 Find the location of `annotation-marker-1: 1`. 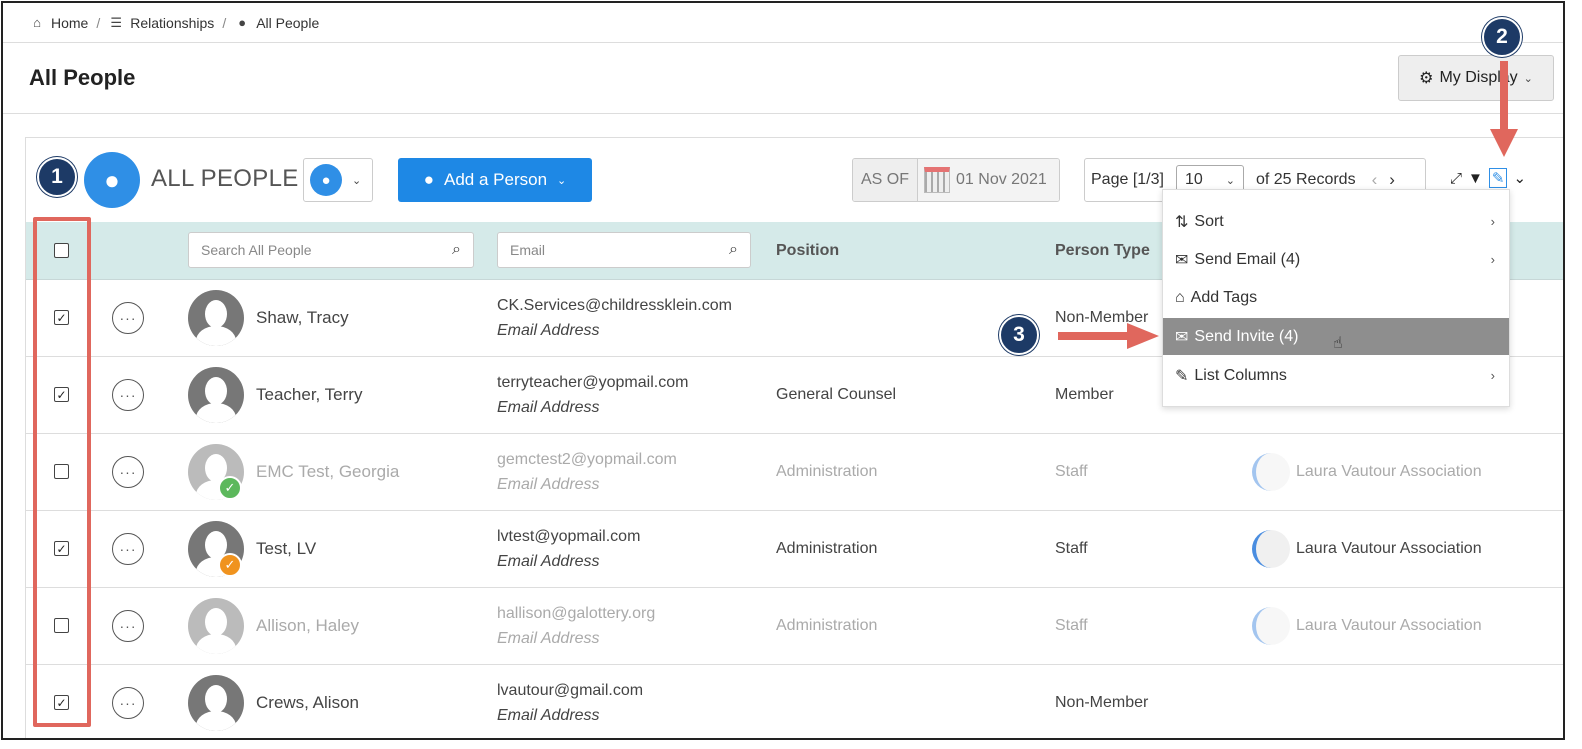

annotation-marker-1: 1 is located at coordinates (57, 177).